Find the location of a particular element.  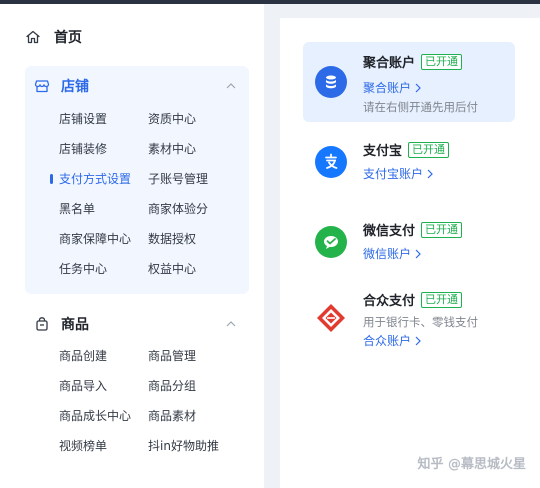

payment-card-title: 合众支付 已开通 is located at coordinates (413, 299).